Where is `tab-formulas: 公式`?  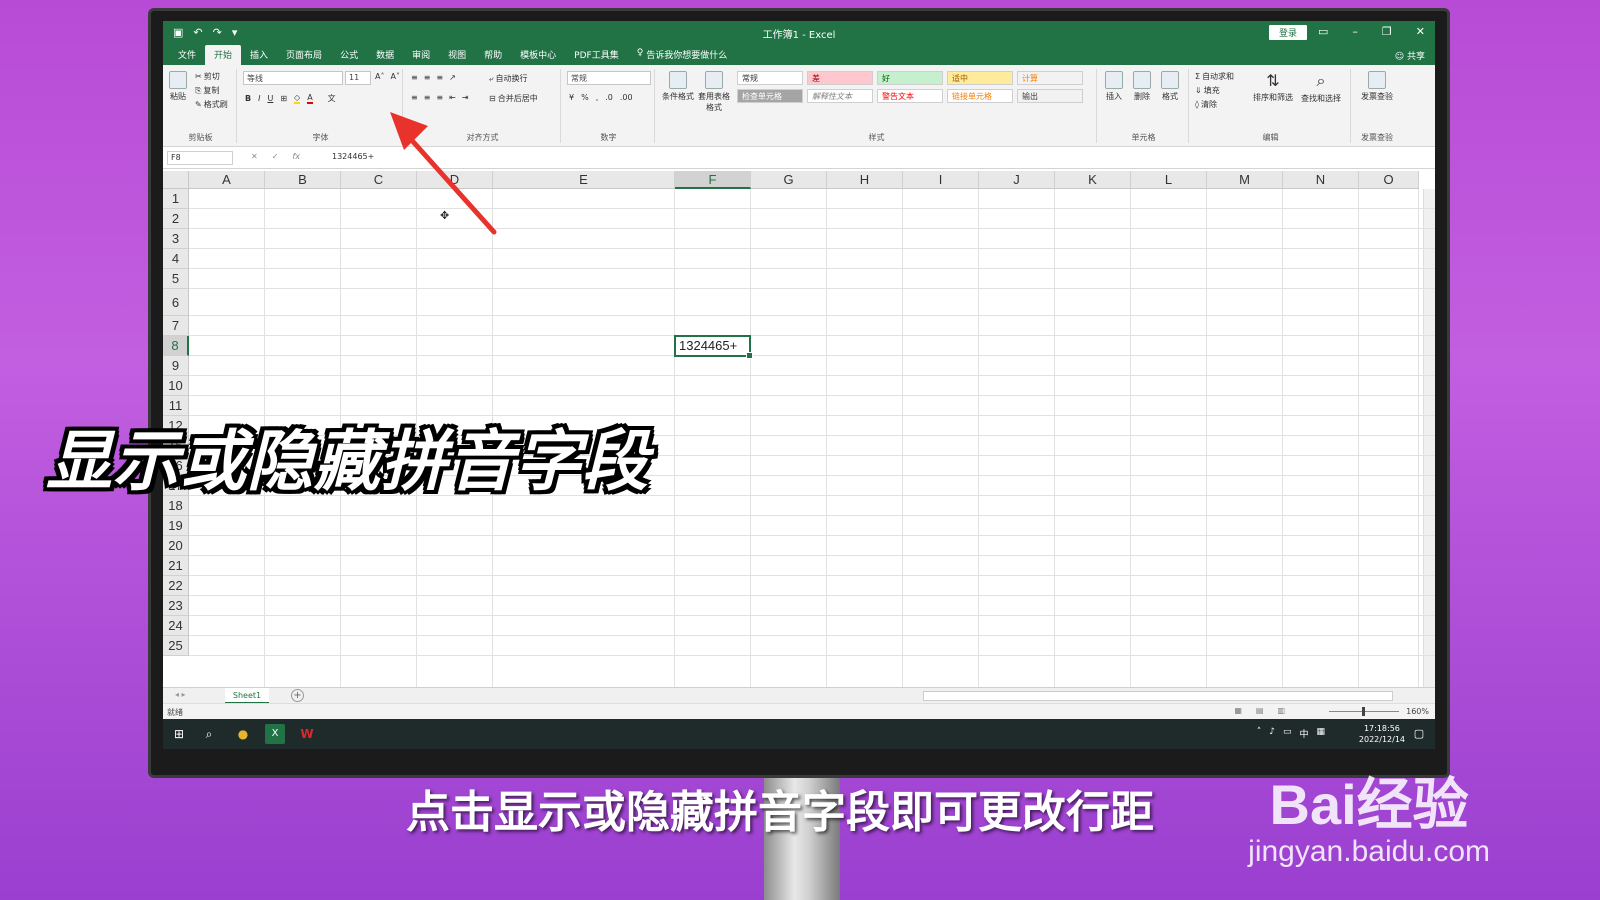
tab-formulas: 公式 is located at coordinates (349, 56).